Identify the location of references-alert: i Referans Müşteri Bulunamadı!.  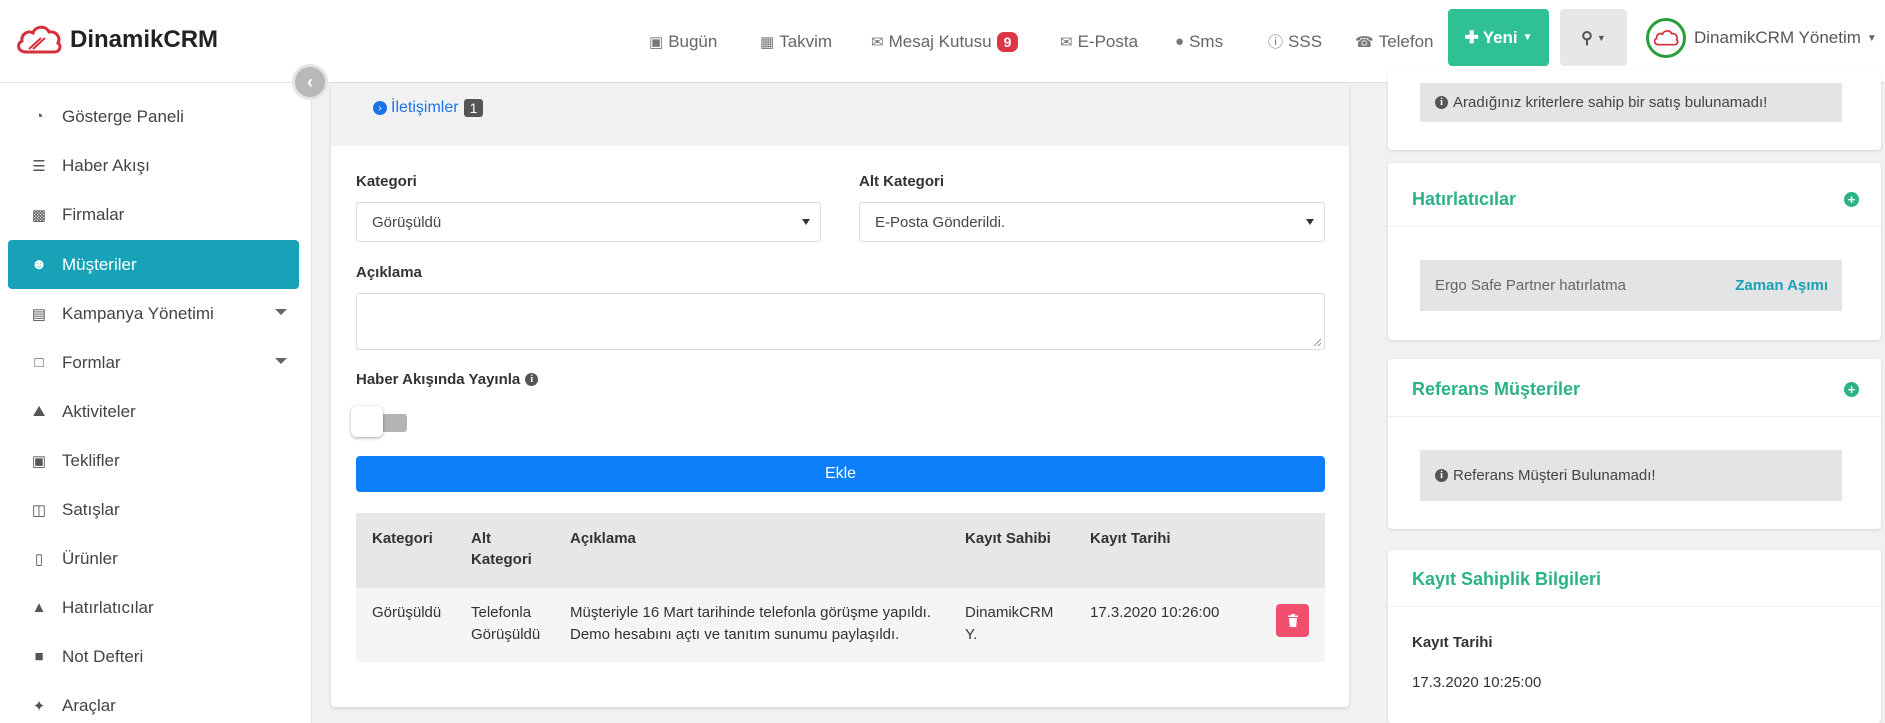
(1631, 475).